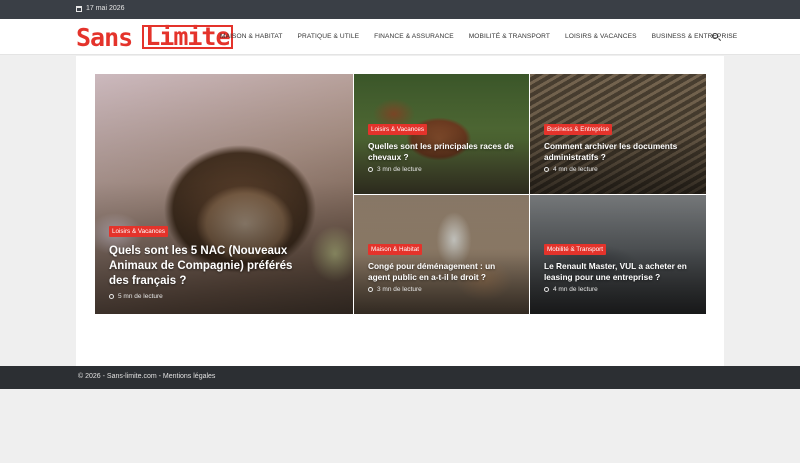  What do you see at coordinates (414, 36) in the screenshot?
I see `nav-item-finance-assurance: FINANCE & ASSURANCE` at bounding box center [414, 36].